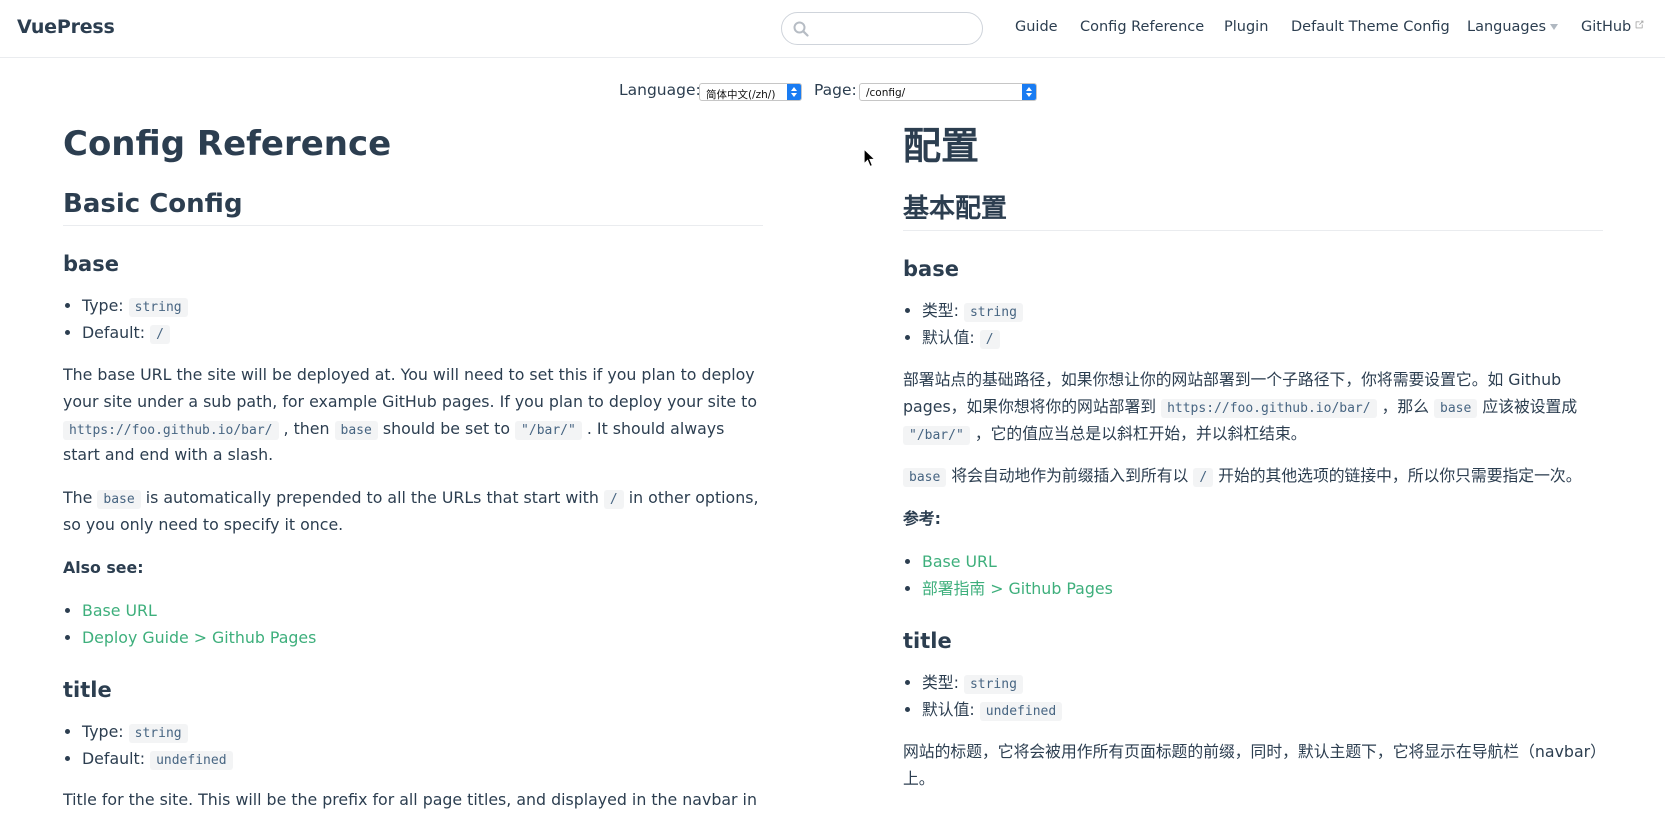 The width and height of the screenshot is (1665, 816). What do you see at coordinates (870, 158) in the screenshot?
I see `mouse-cursor-icon` at bounding box center [870, 158].